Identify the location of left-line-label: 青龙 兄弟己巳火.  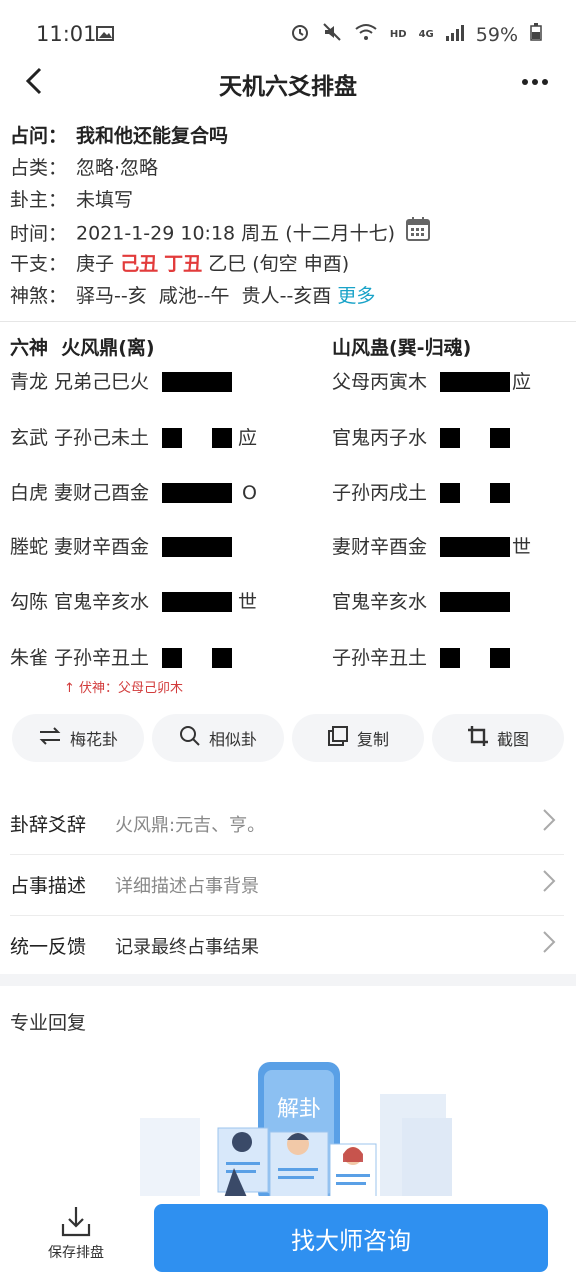
(80, 382).